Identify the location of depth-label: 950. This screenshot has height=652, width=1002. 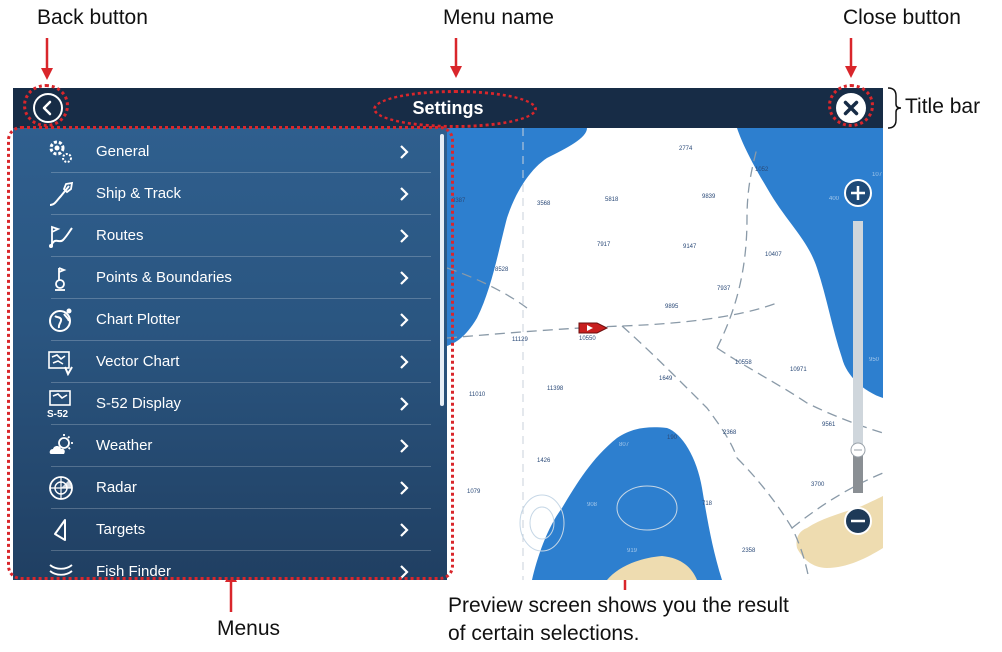
(874, 360).